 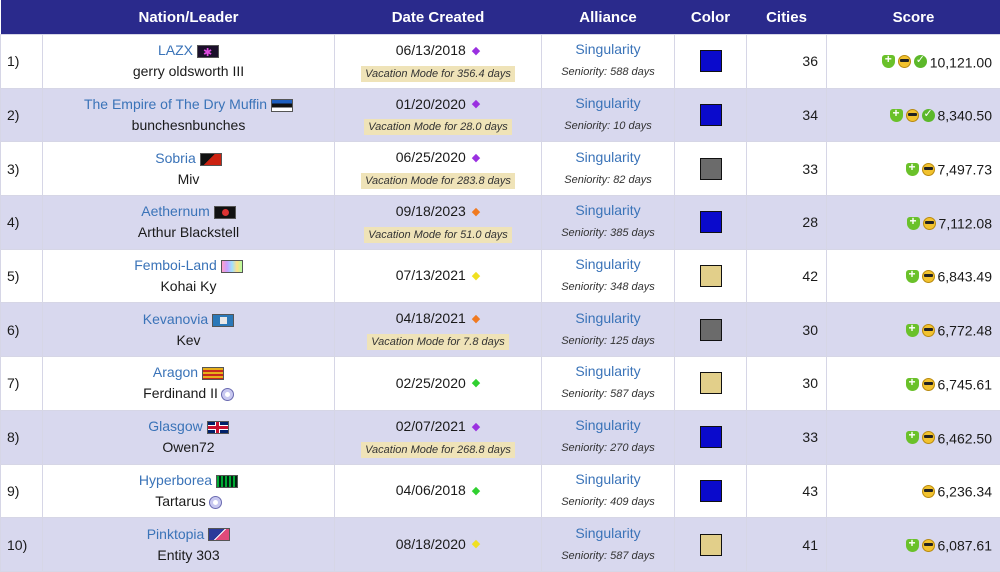 I want to click on alliance-cell: Singularity Seniority: 588 days, so click(x=608, y=62).